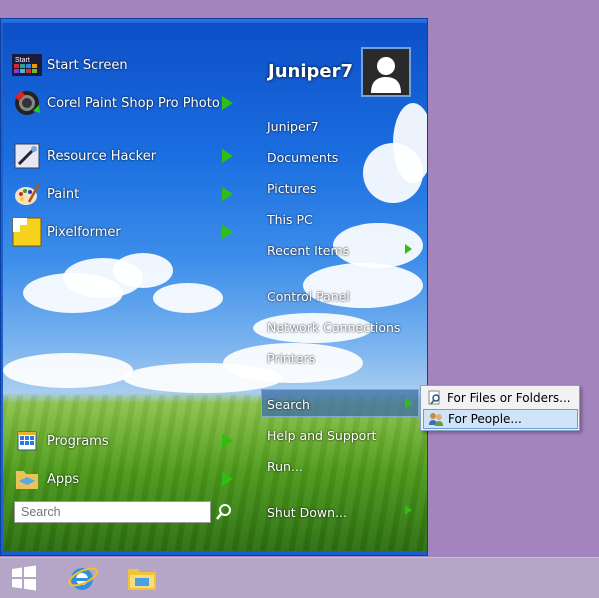 Image resolution: width=599 pixels, height=598 pixels. Describe the element at coordinates (214, 553) in the screenshot. I see `menu-bottom-border` at that location.